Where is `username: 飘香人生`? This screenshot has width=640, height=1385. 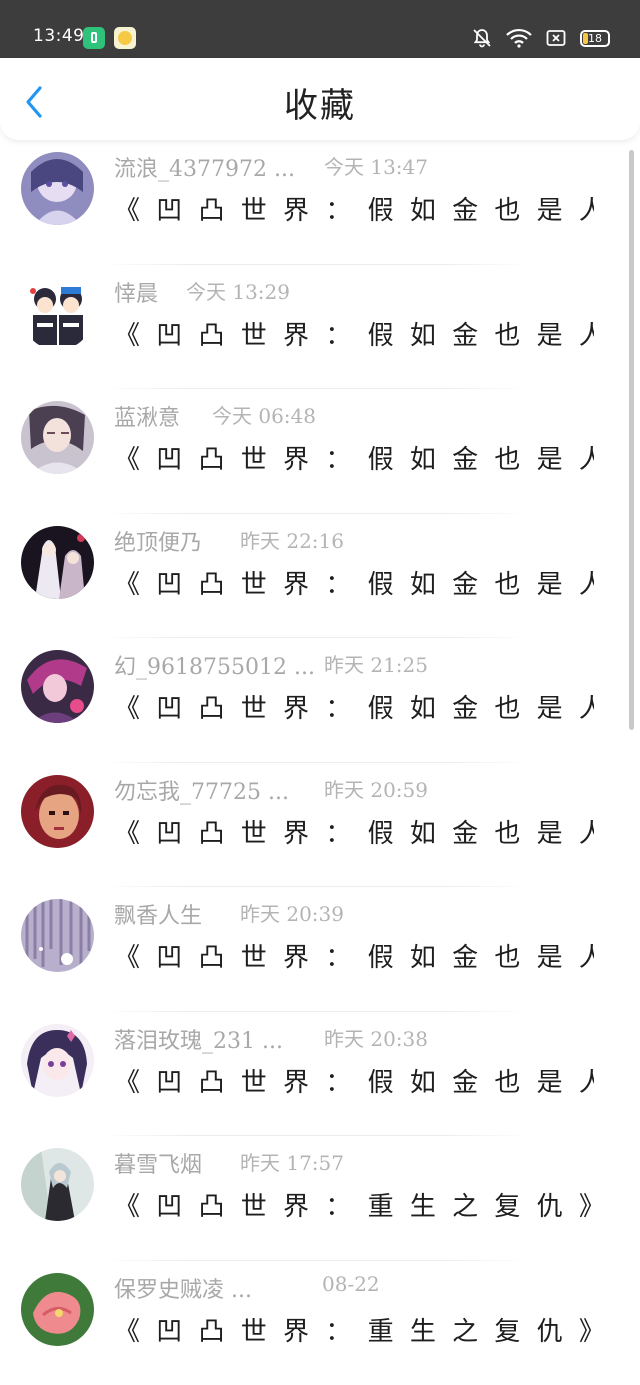 username: 飘香人生 is located at coordinates (158, 914).